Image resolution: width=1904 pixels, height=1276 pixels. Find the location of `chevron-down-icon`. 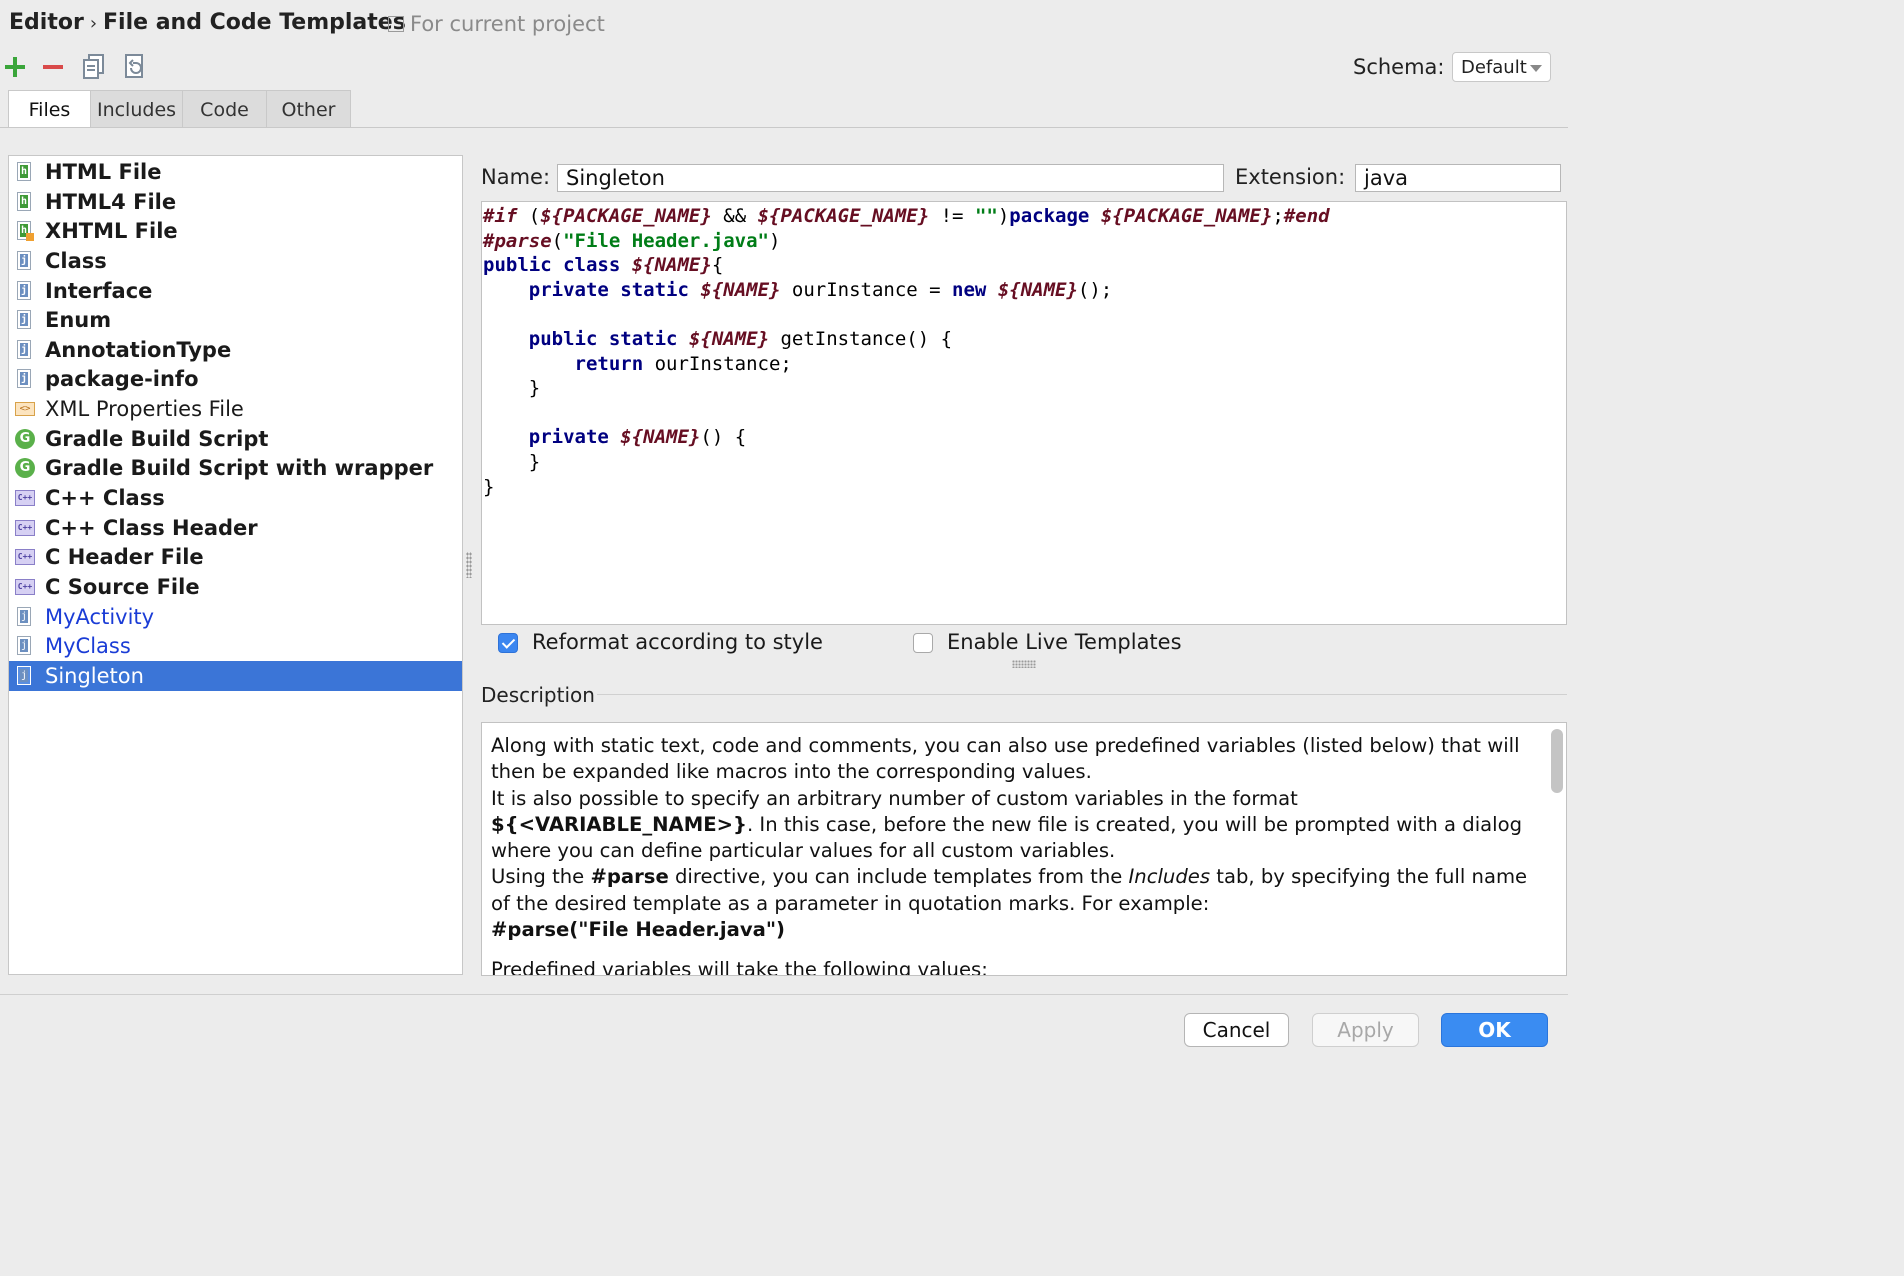

chevron-down-icon is located at coordinates (1536, 68).